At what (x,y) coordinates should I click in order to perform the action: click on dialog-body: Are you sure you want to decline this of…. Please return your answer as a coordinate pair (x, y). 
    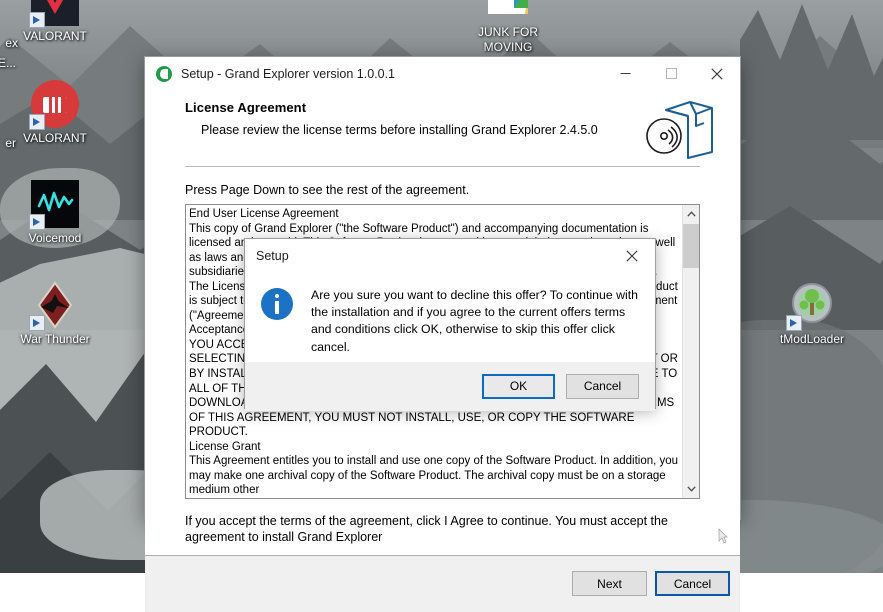
    Looking at the image, I should click on (450, 317).